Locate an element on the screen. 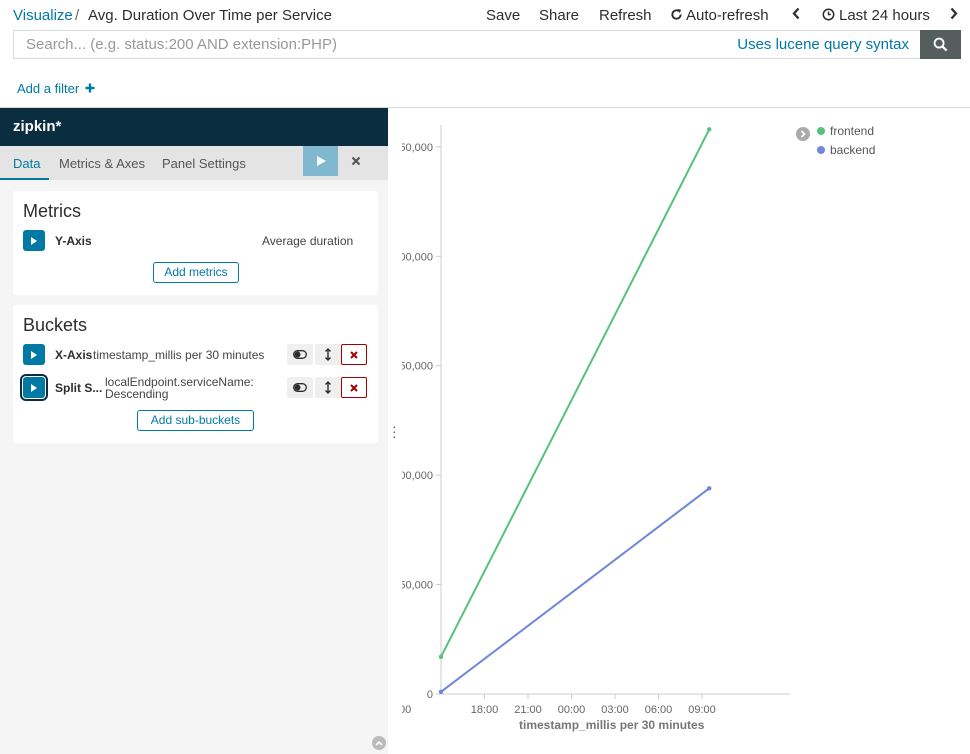 Image resolution: width=970 pixels, height=754 pixels. remove-x-axis-button is located at coordinates (354, 354).